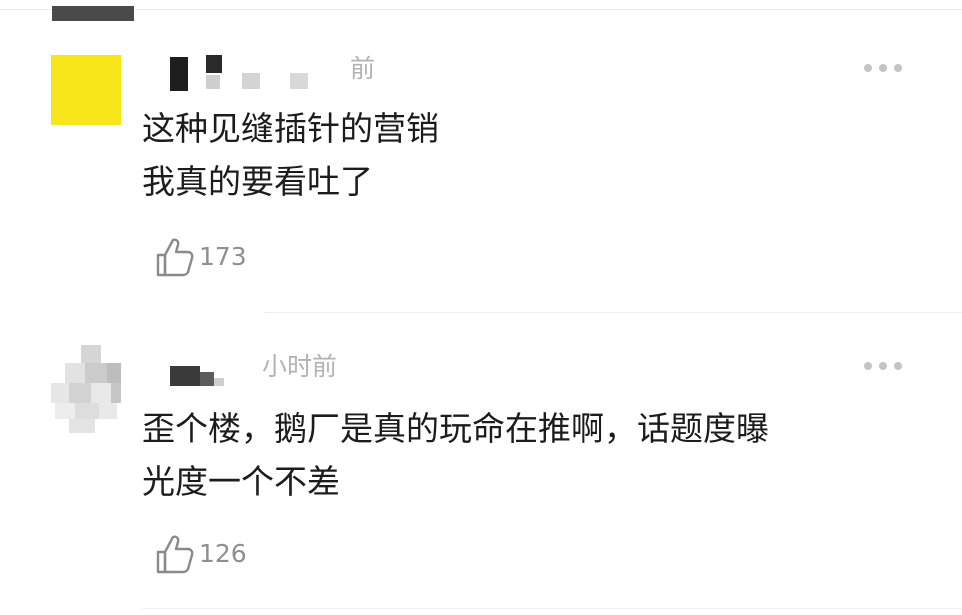 This screenshot has height=615, width=962. Describe the element at coordinates (290, 128) in the screenshot. I see `comment-text-line: 这种见缝插针的营销` at that location.